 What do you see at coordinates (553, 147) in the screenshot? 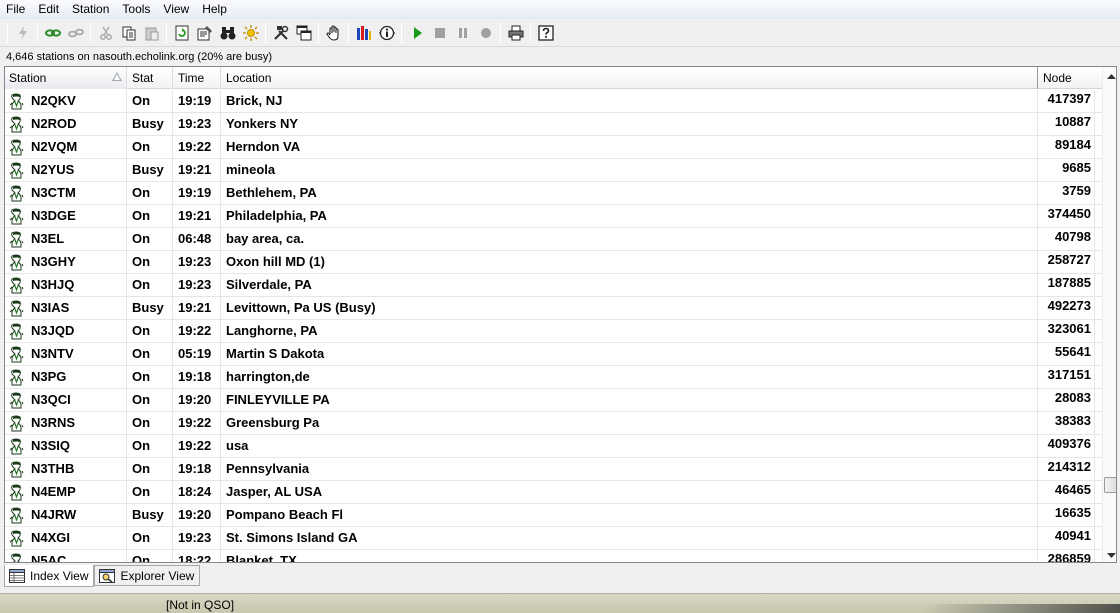
I see `table-row: N2VQM On 19:22 Herndon VA 89184` at bounding box center [553, 147].